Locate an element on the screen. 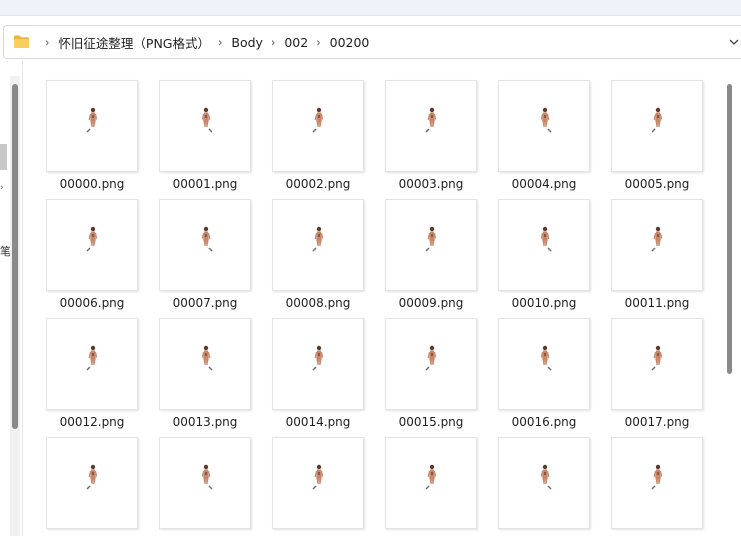 The width and height of the screenshot is (741, 536). file-item: 00005.png is located at coordinates (653, 131).